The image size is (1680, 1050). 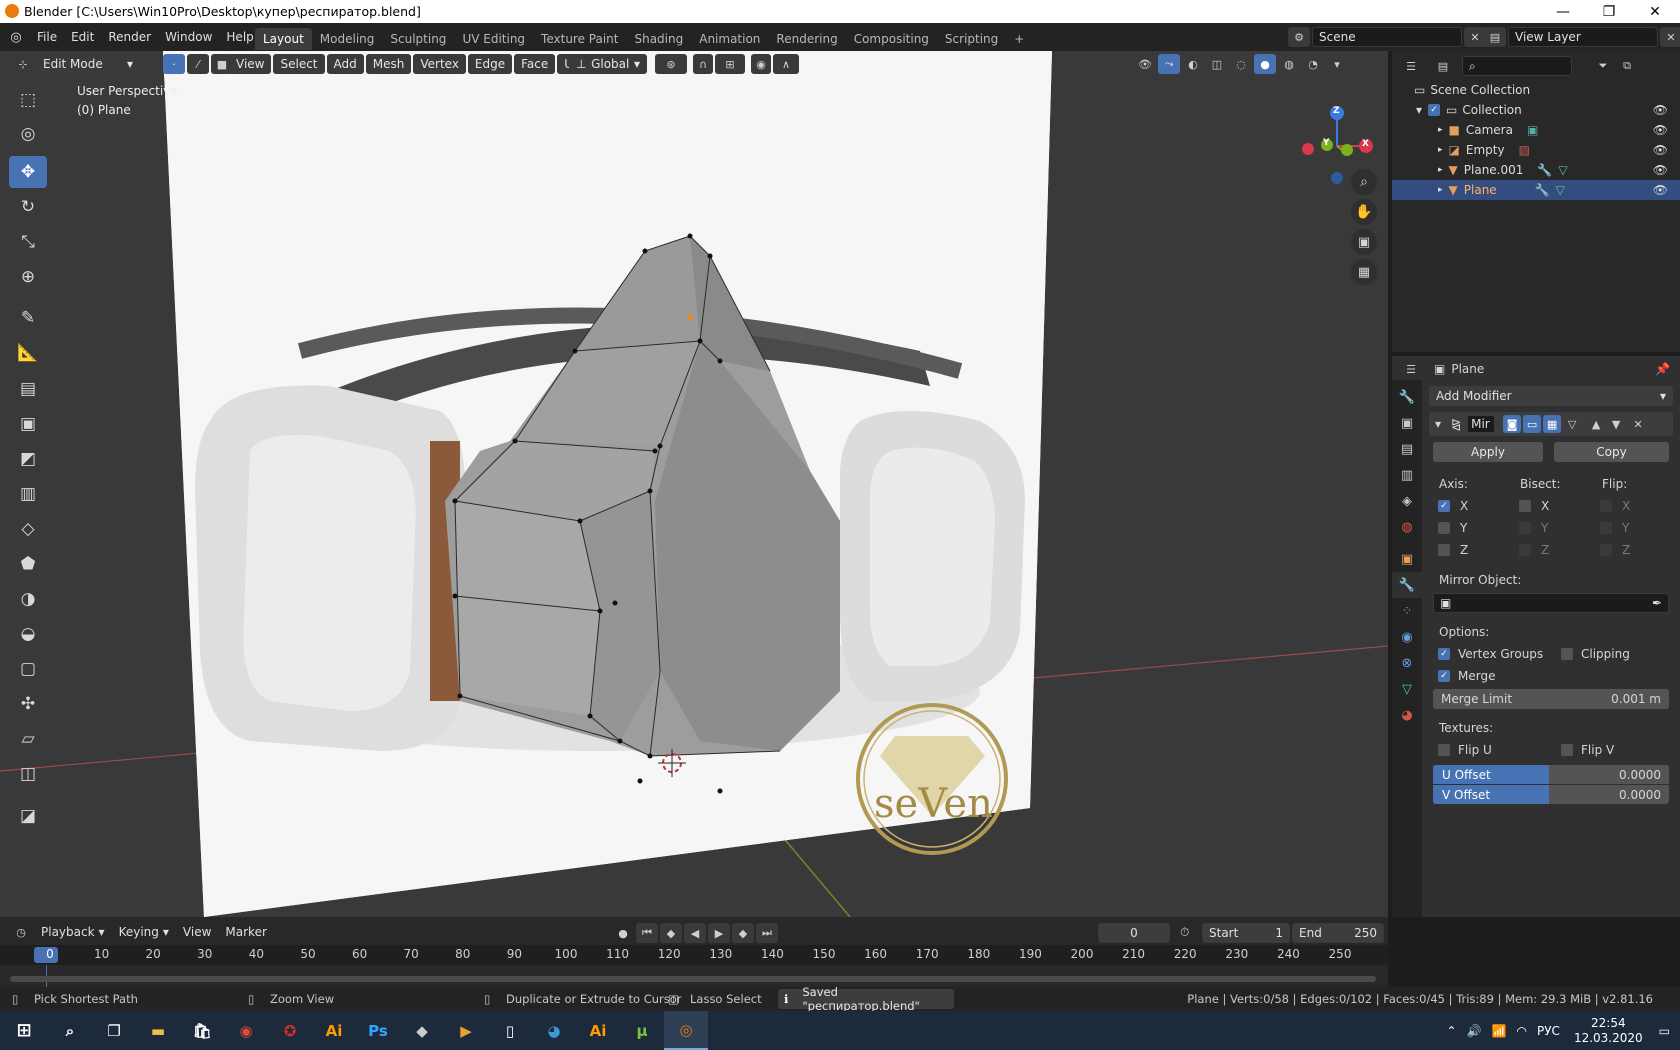 I want to click on task-view-icon: ❐, so click(x=114, y=1030).